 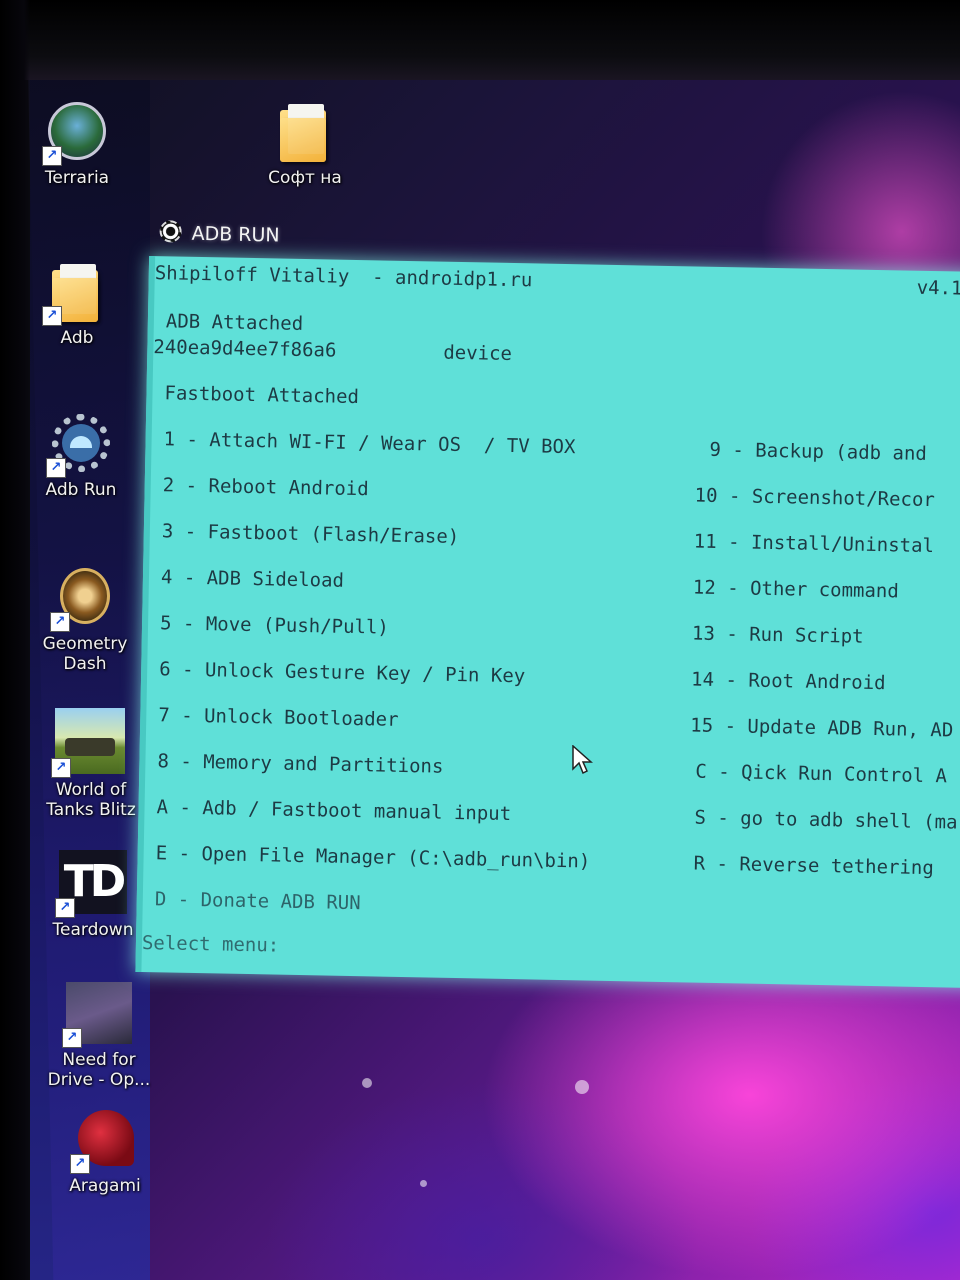 I want to click on menu-item: D - Donate ADB RUN, so click(x=258, y=901).